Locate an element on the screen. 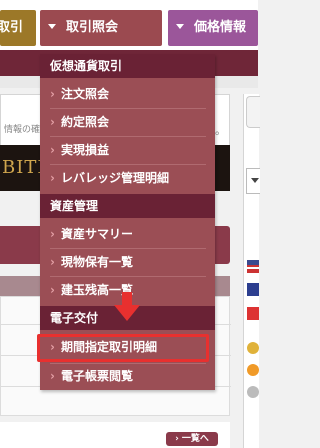 The image size is (320, 448). menu-item-e-report-view: › 電子帳票閲覧 is located at coordinates (127, 376).